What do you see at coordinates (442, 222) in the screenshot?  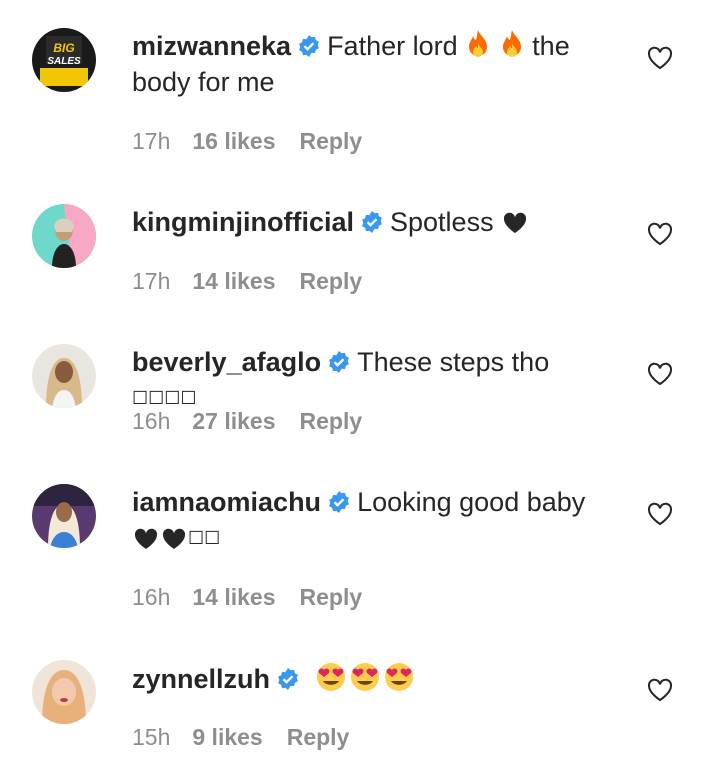 I see `comment-text: Spotless` at bounding box center [442, 222].